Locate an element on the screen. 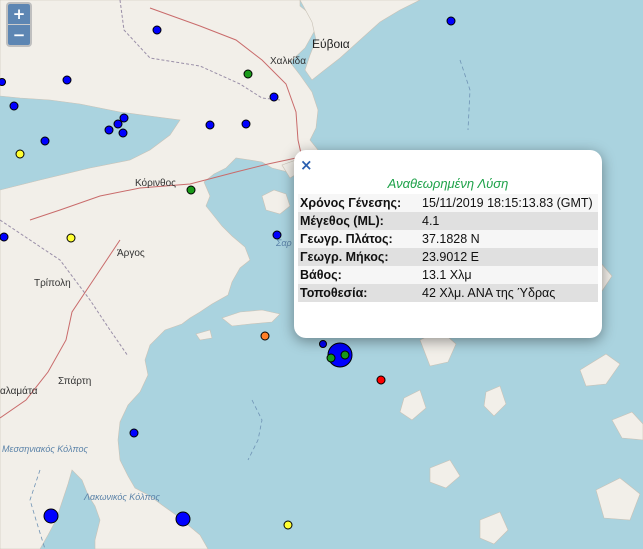 This screenshot has height=549, width=643. label-kalamata: αλαμάτα is located at coordinates (19, 391).